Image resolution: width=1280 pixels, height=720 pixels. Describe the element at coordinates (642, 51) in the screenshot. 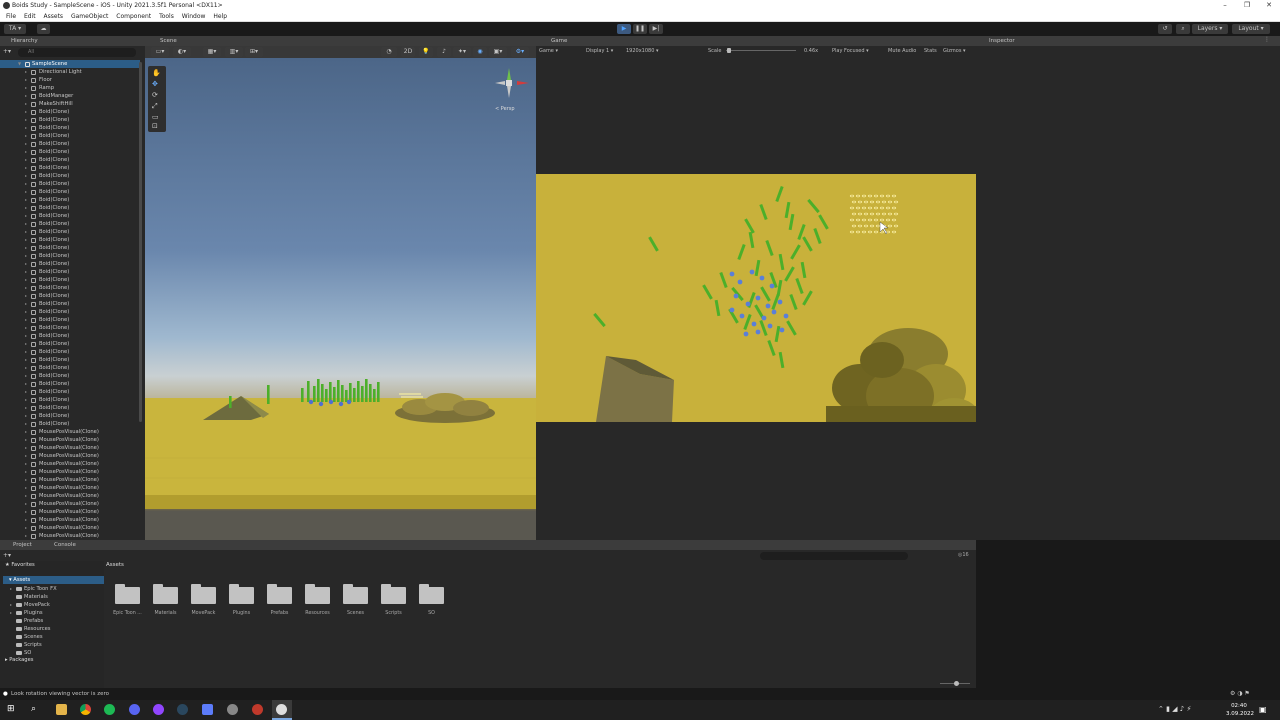

I see `resolution-dropdown: 1920x1080 ▾` at that location.